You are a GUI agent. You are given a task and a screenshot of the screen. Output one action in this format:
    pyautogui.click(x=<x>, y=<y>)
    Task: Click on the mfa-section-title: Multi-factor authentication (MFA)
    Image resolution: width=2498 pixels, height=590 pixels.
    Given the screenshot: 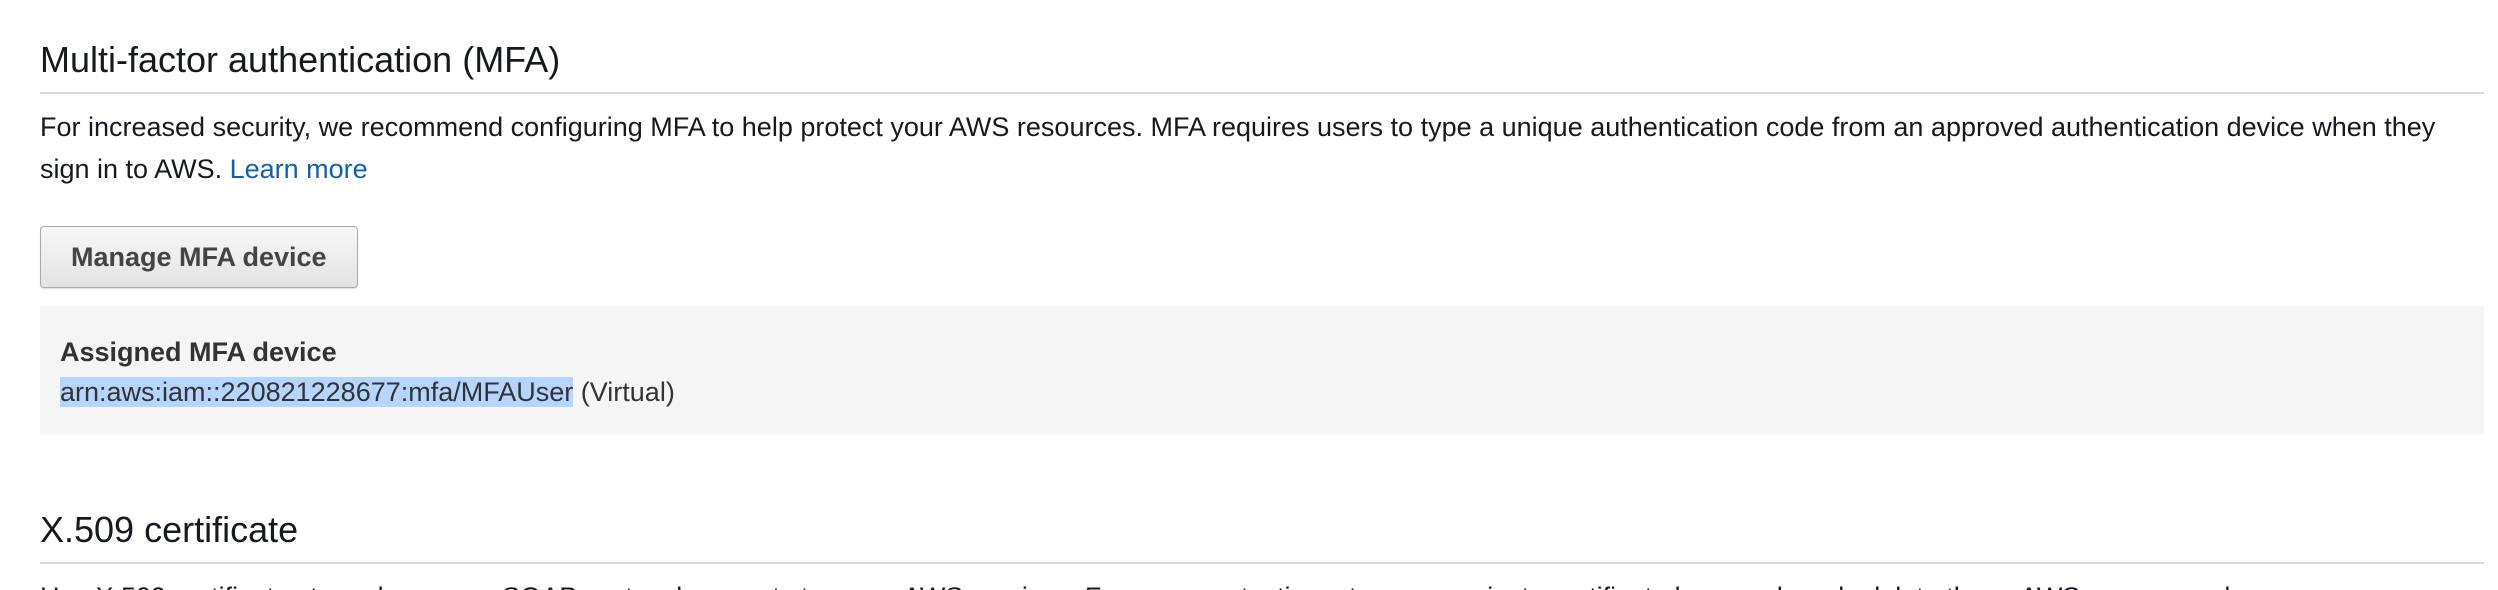 What is the action you would take?
    pyautogui.click(x=1262, y=66)
    